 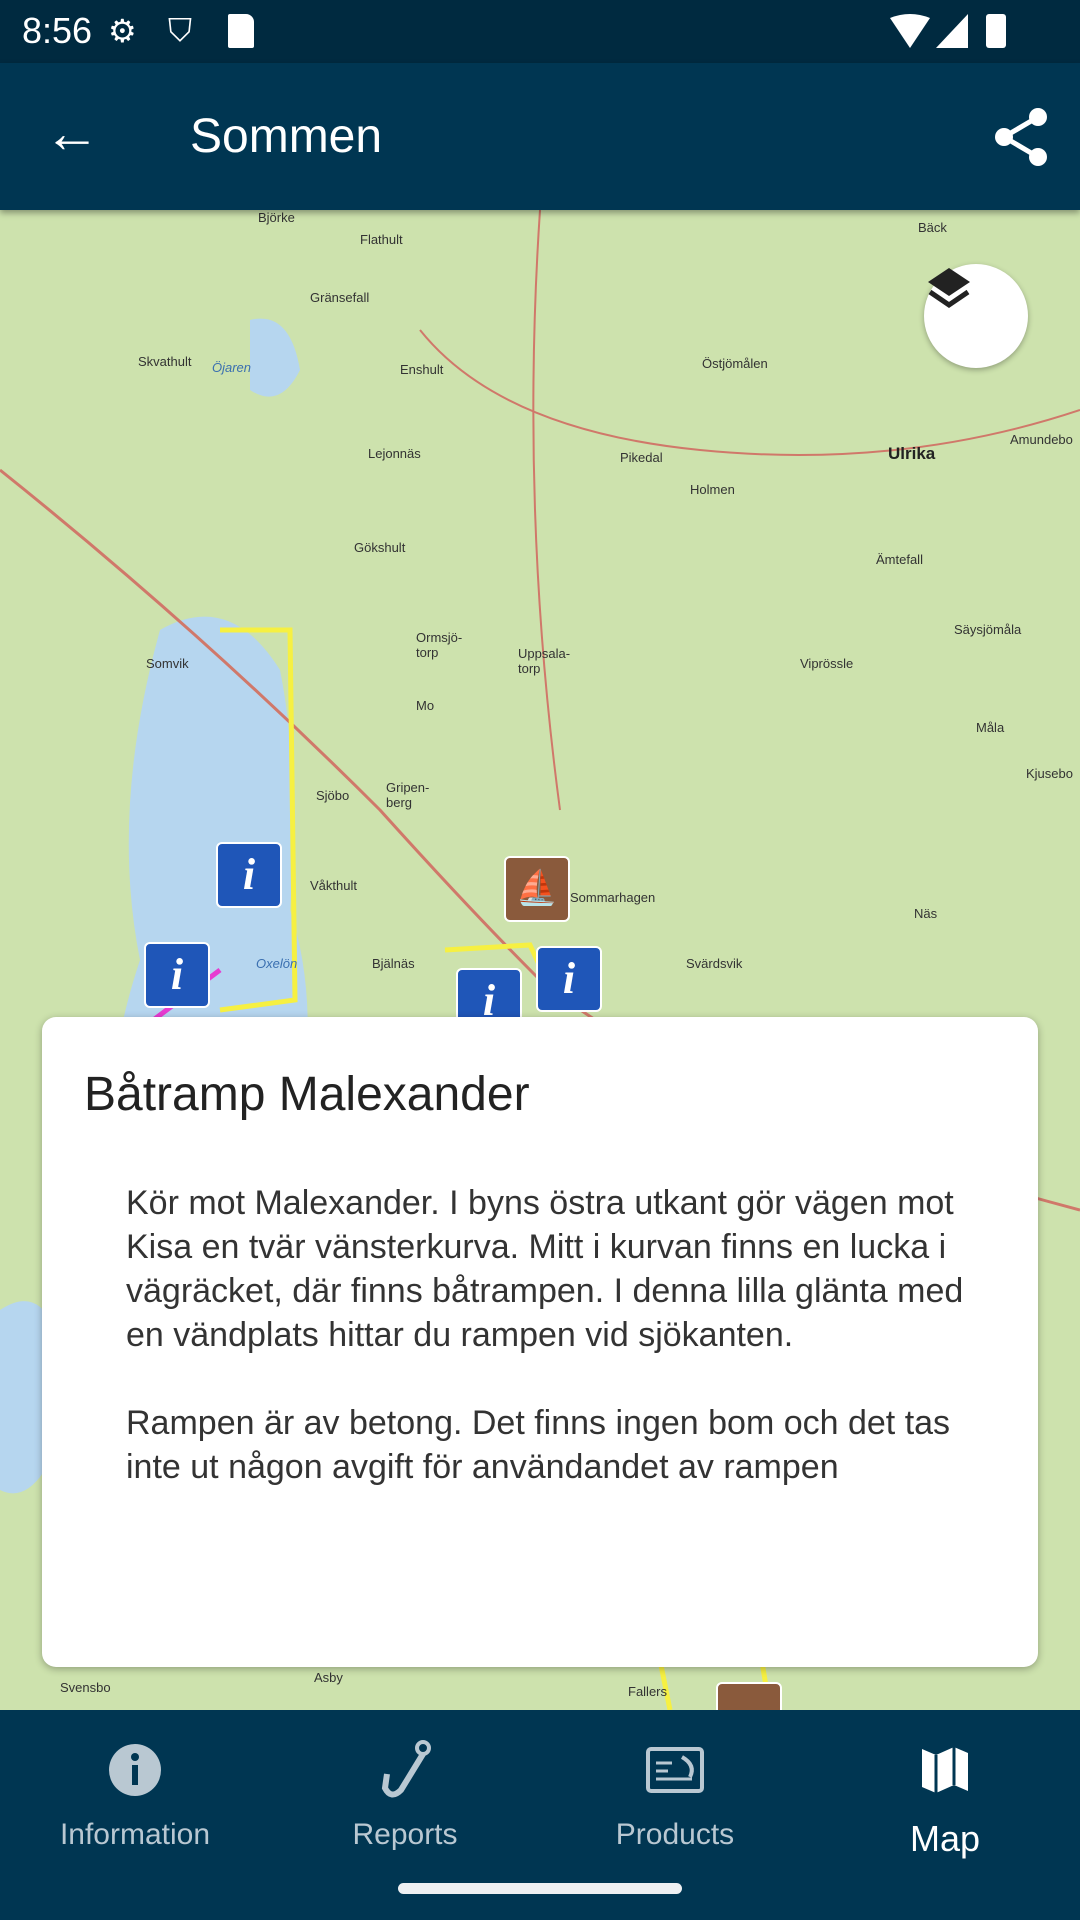 What do you see at coordinates (135, 1834) in the screenshot?
I see `tab-label: Information` at bounding box center [135, 1834].